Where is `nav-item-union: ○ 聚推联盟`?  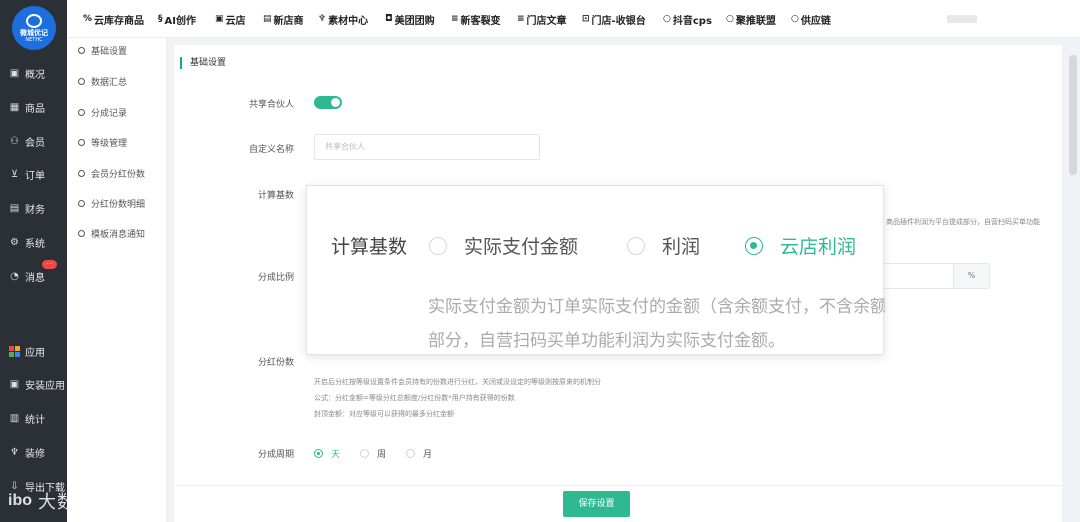 nav-item-union: ○ 聚推联盟 is located at coordinates (751, 19).